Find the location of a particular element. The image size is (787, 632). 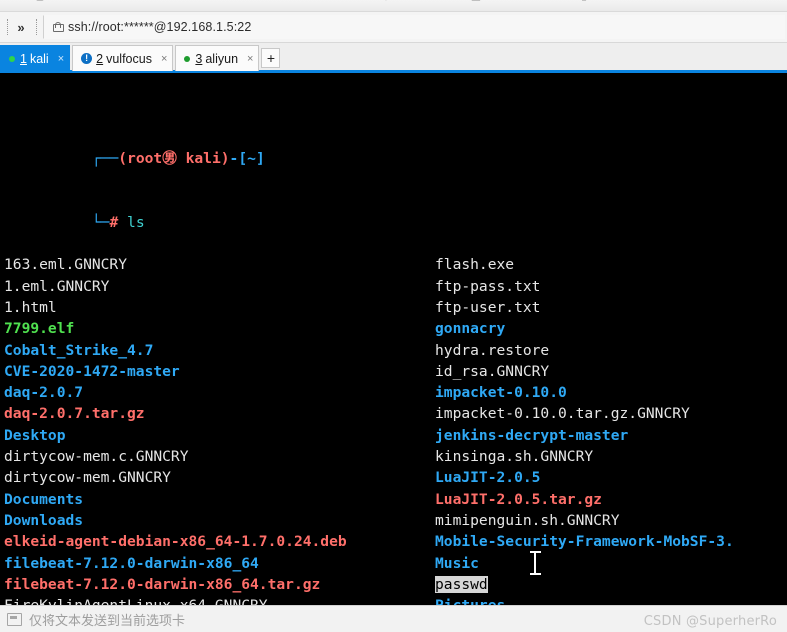

list-item: jenkins-decrypt-master is located at coordinates (584, 435).